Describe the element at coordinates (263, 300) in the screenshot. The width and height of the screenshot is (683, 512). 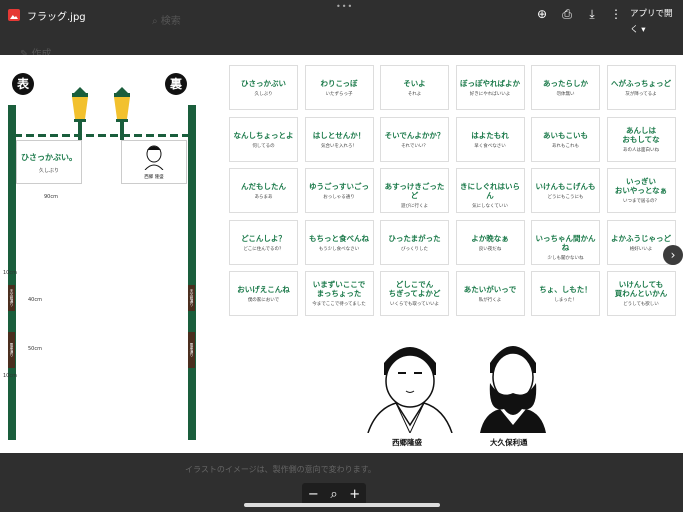
I see `phrase-card-sub: 僕の家においで` at that location.